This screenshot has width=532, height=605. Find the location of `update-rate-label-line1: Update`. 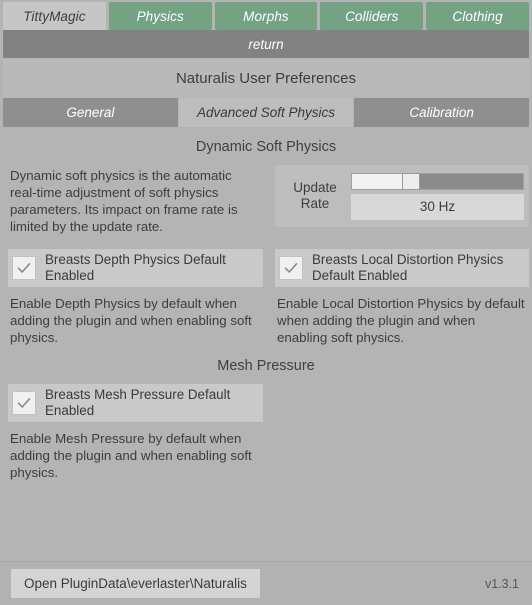

update-rate-label-line1: Update is located at coordinates (315, 187).